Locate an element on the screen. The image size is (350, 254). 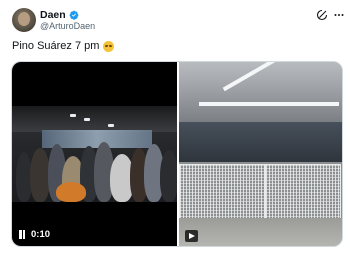
video-time: 0:10 is located at coordinates (41, 234).